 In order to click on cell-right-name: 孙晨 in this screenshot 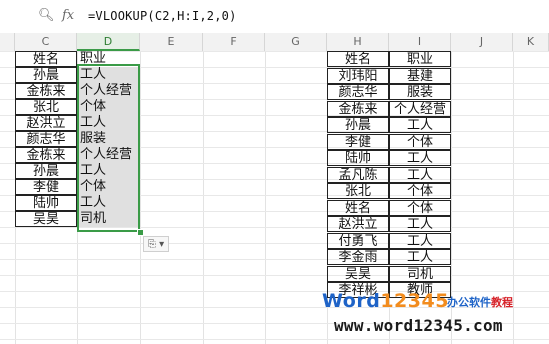, I will do `click(358, 125)`.